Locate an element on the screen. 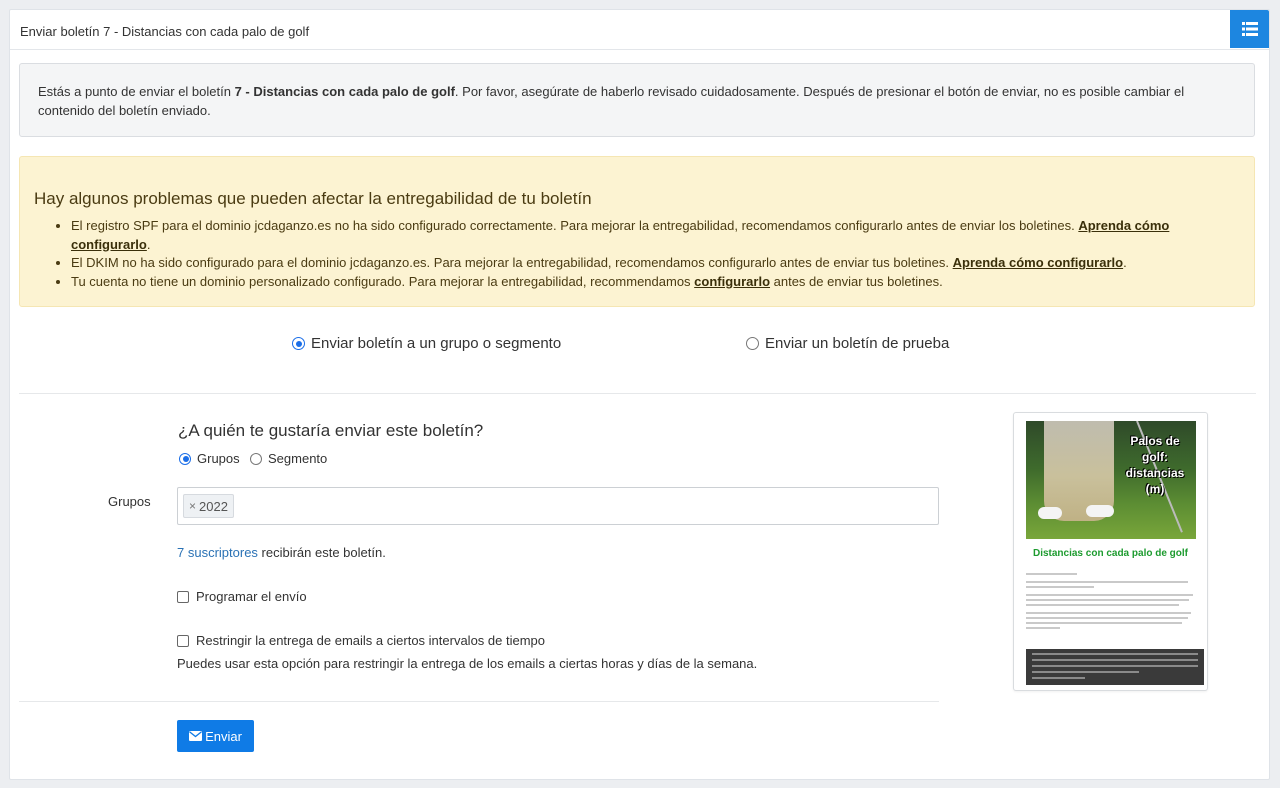 Image resolution: width=1280 pixels, height=788 pixels. schedule-checkbox is located at coordinates (183, 596).